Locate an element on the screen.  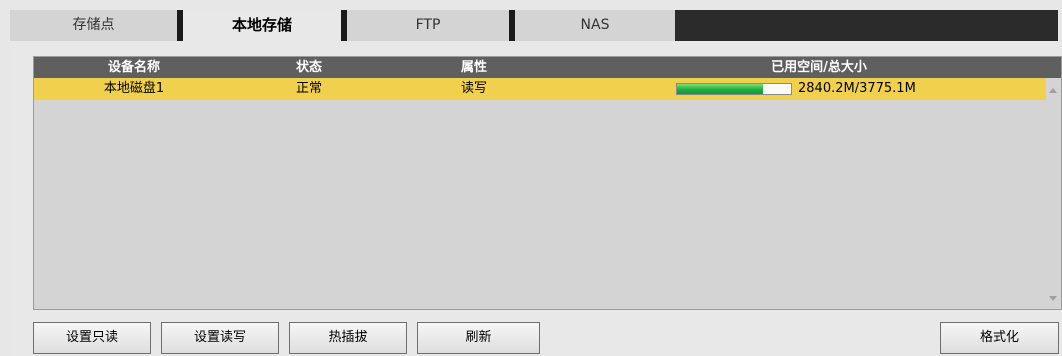
column-header-attribute: 属性 is located at coordinates (473, 67).